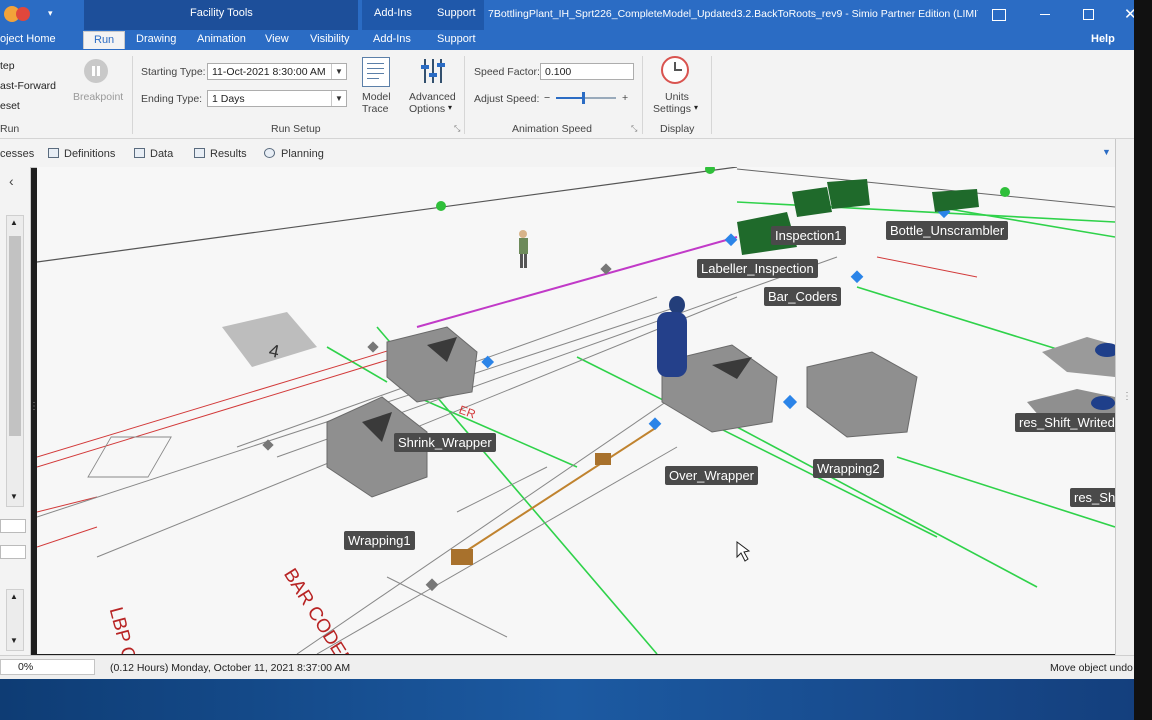  What do you see at coordinates (10, 129) in the screenshot?
I see `run-group-label: Run` at bounding box center [10, 129].